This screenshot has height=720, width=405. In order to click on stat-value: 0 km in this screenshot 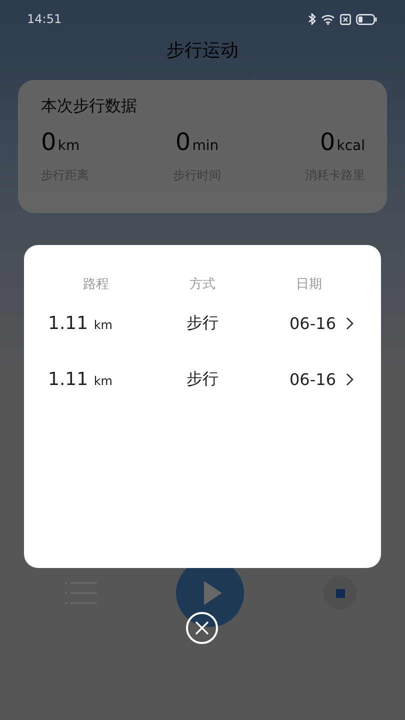, I will do `click(61, 142)`.